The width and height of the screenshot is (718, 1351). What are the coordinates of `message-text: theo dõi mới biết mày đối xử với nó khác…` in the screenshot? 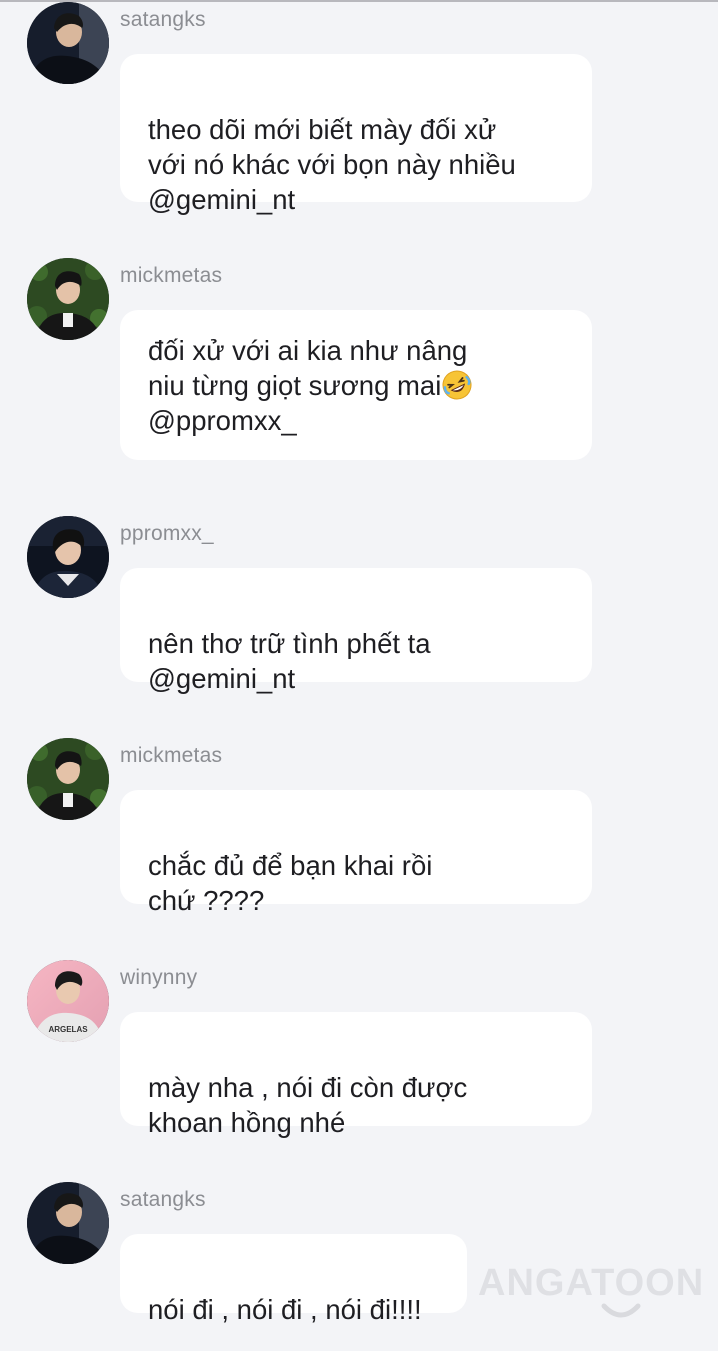 It's located at (332, 164).